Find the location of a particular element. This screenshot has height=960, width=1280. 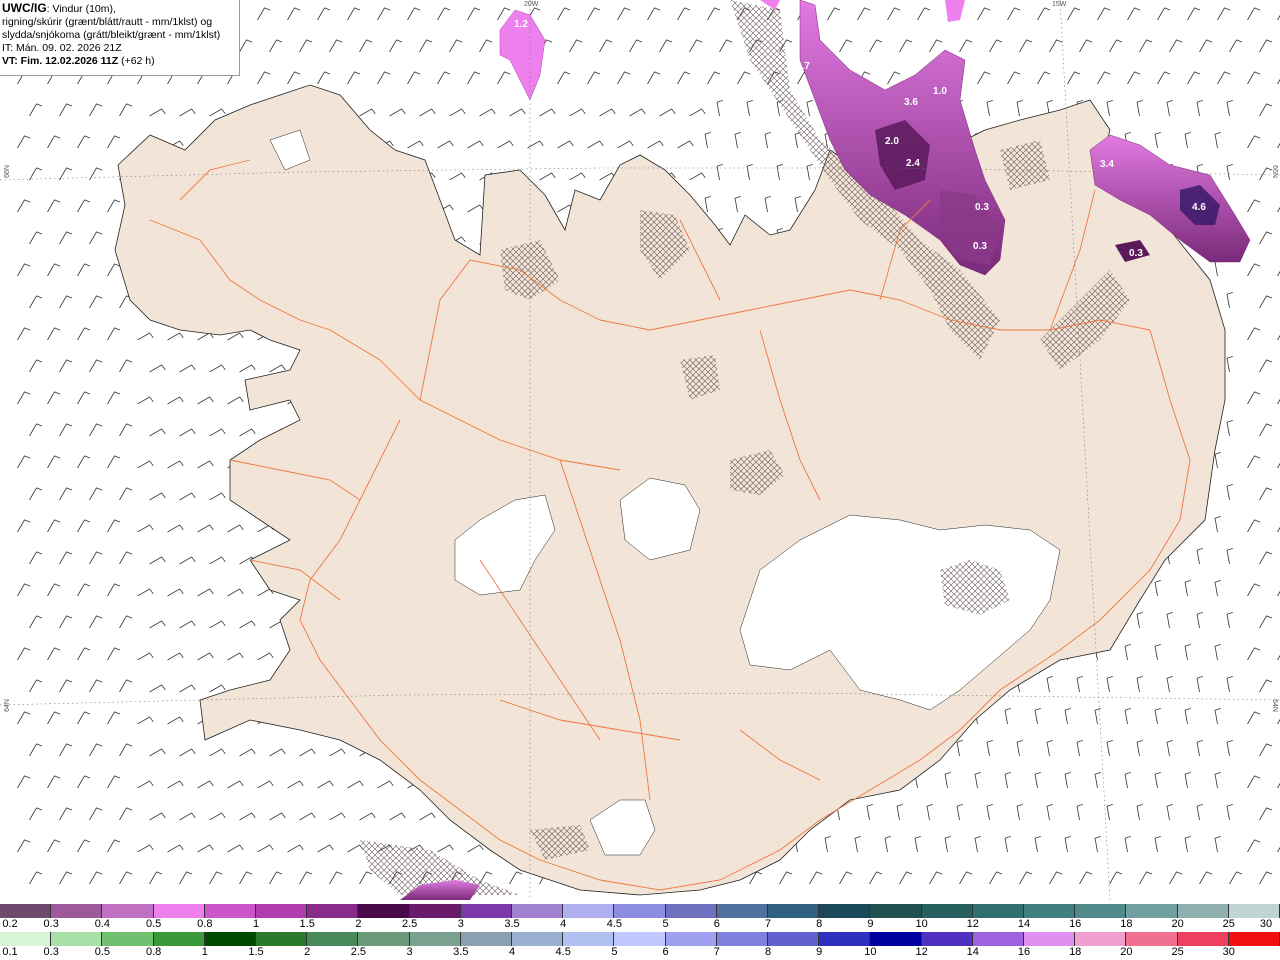

grid-label-66n-left: 66N is located at coordinates (7, 171).